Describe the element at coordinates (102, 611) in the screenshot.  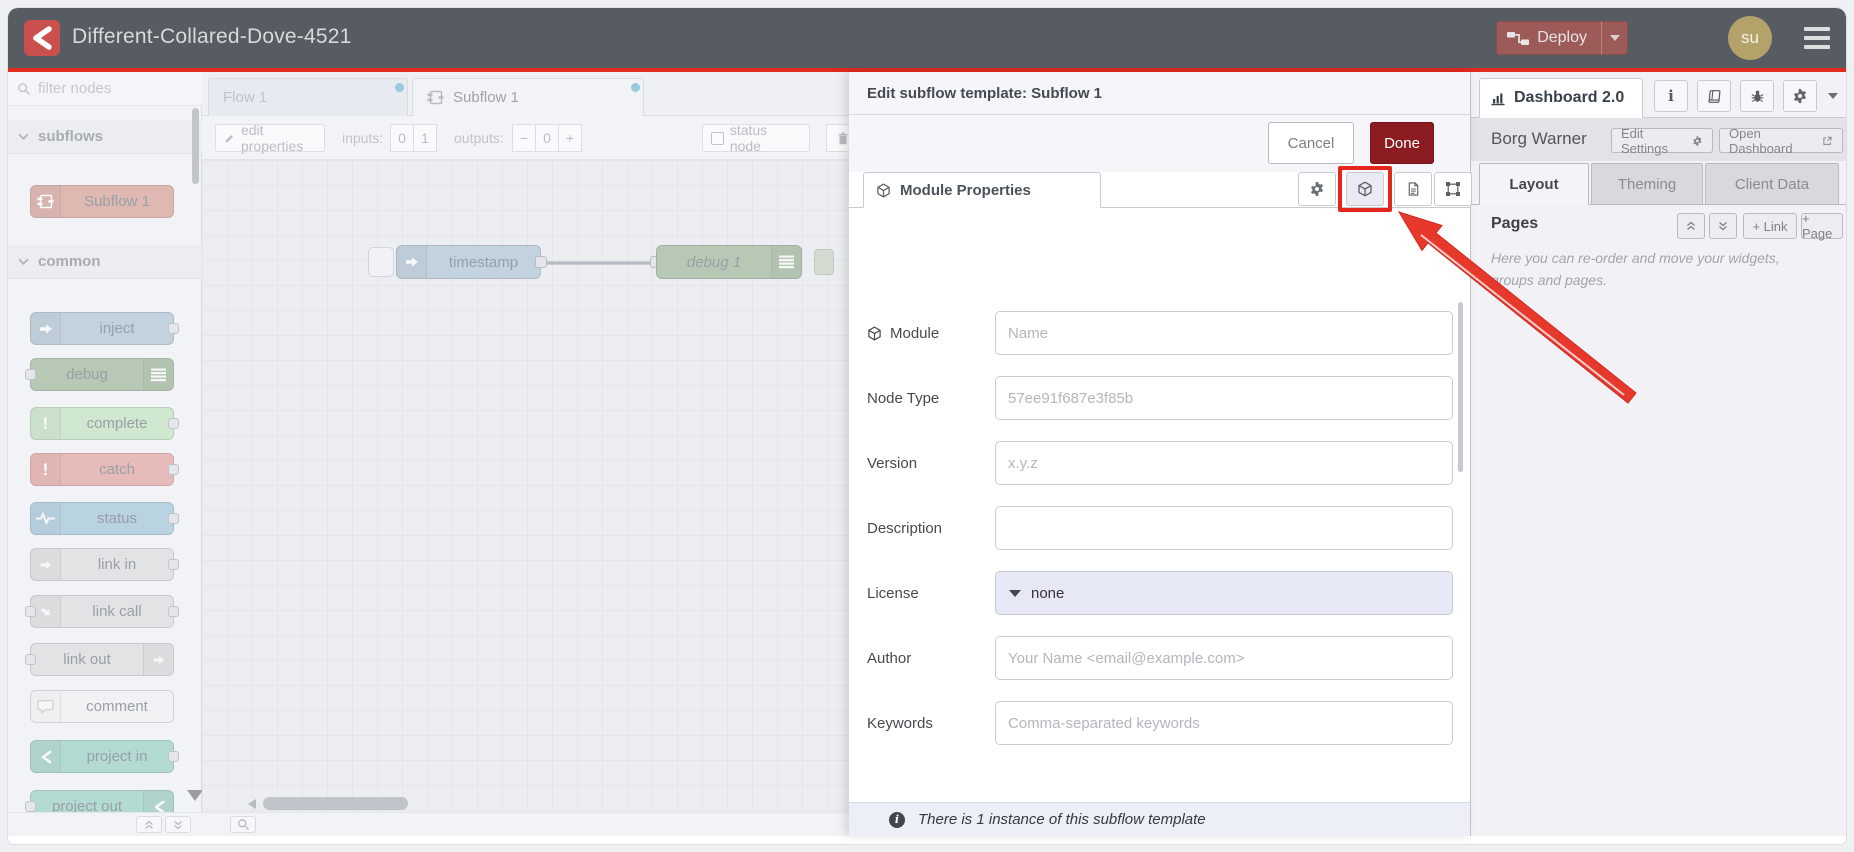
I see `palette-node-link-call: link call` at that location.